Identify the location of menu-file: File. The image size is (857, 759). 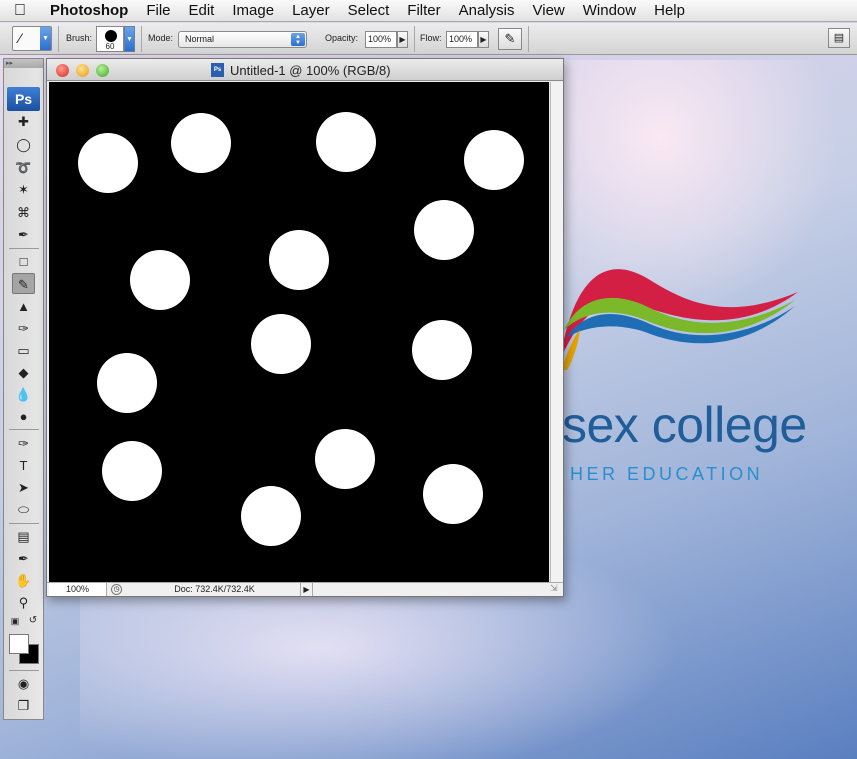
(158, 10).